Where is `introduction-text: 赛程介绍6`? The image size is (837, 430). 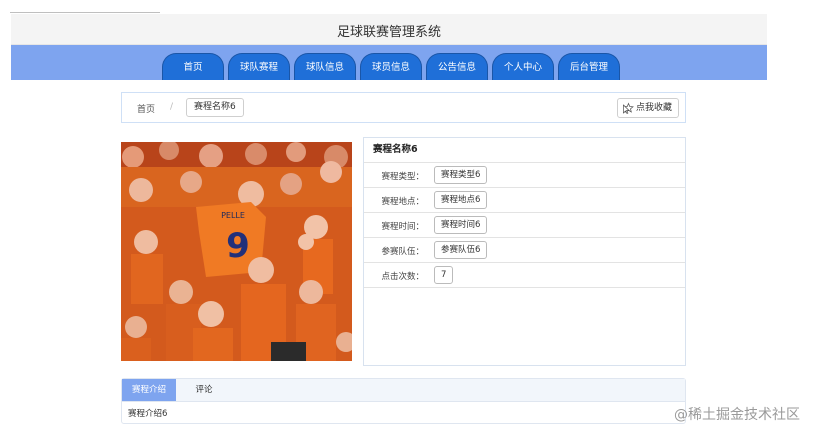 introduction-text: 赛程介绍6 is located at coordinates (148, 414).